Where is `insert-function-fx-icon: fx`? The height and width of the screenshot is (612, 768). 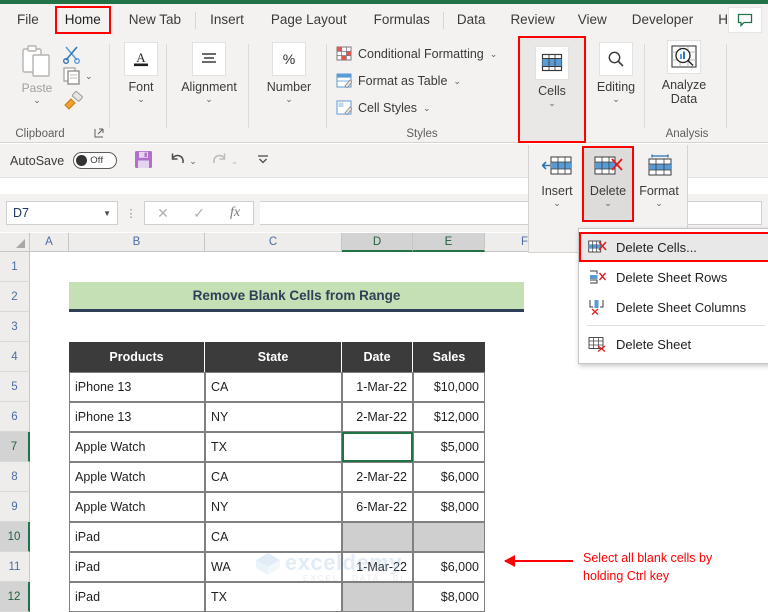
insert-function-fx-icon: fx is located at coordinates (235, 213).